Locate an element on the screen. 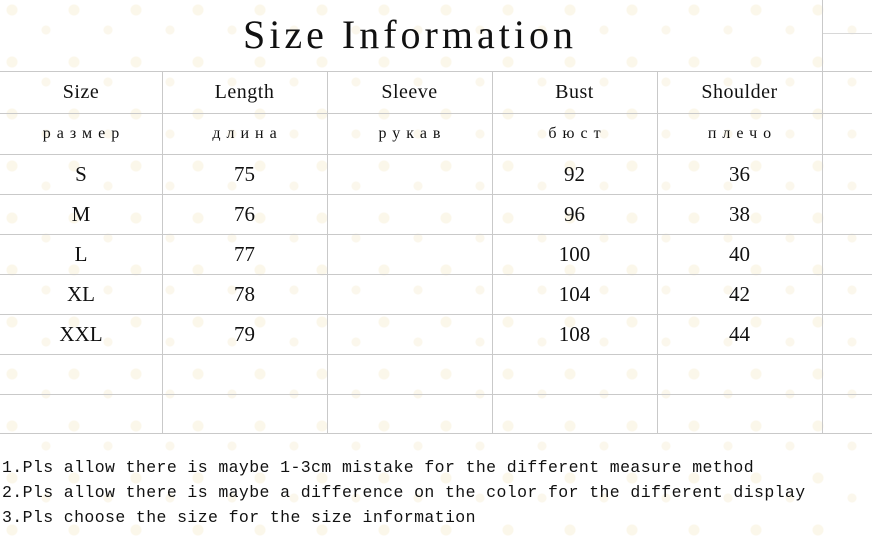  table-cell-size-4: XXL is located at coordinates (81, 334).